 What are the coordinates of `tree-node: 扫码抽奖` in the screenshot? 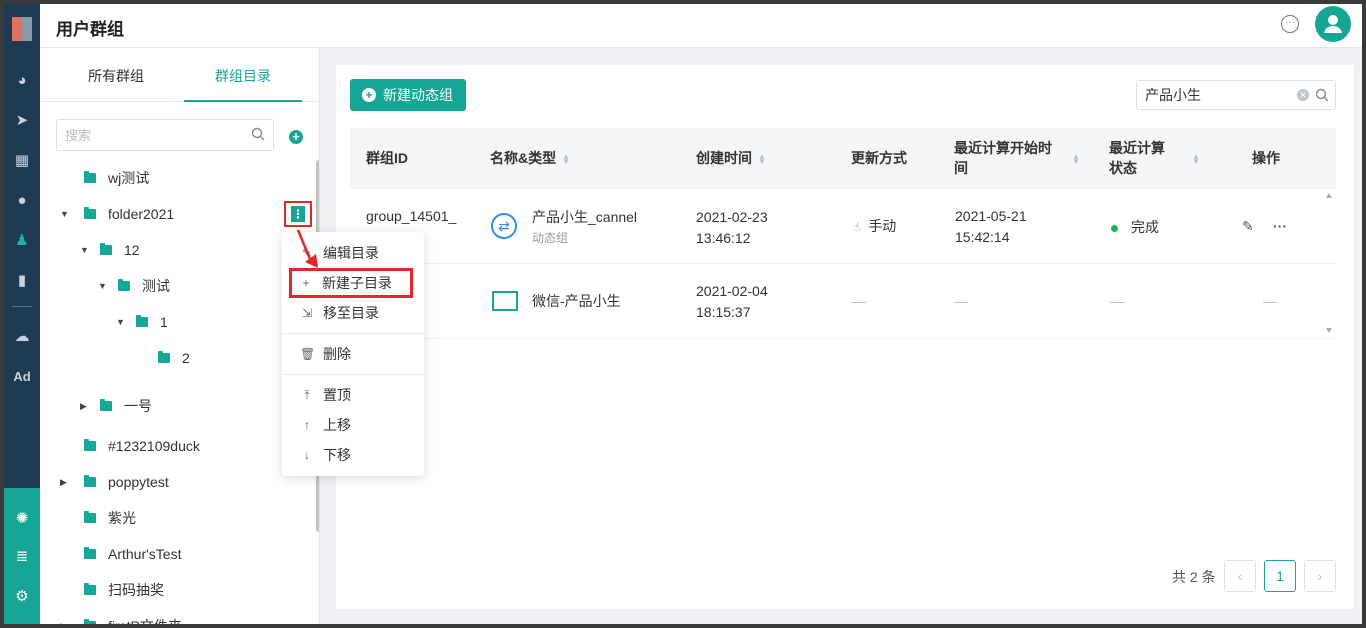 It's located at (124, 590).